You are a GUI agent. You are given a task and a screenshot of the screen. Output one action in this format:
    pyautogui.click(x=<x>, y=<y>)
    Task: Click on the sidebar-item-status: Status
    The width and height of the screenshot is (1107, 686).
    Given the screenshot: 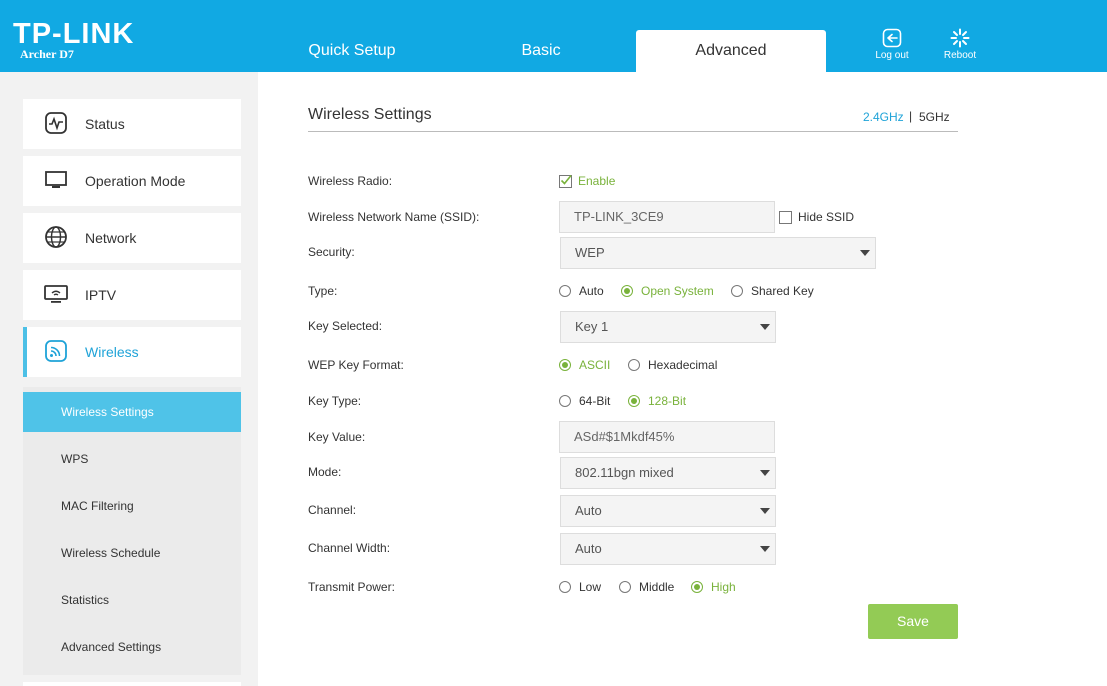 What is the action you would take?
    pyautogui.click(x=132, y=124)
    